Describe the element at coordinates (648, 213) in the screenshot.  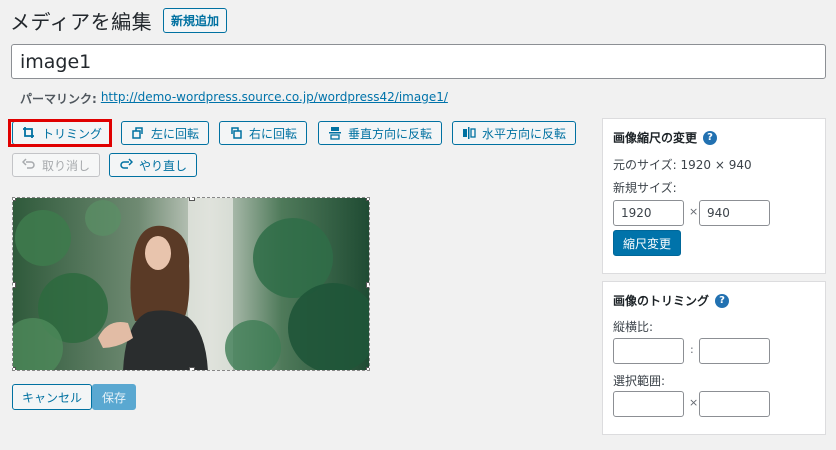
I see `scale-width-input: 1920` at that location.